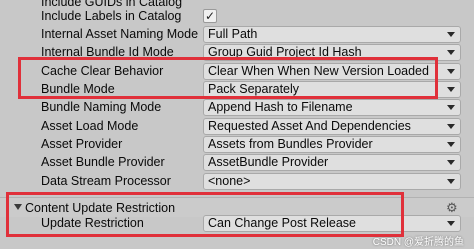 This screenshot has width=474, height=249. I want to click on internal-asset-naming-mode-dropdown: Full Path, so click(332, 34).